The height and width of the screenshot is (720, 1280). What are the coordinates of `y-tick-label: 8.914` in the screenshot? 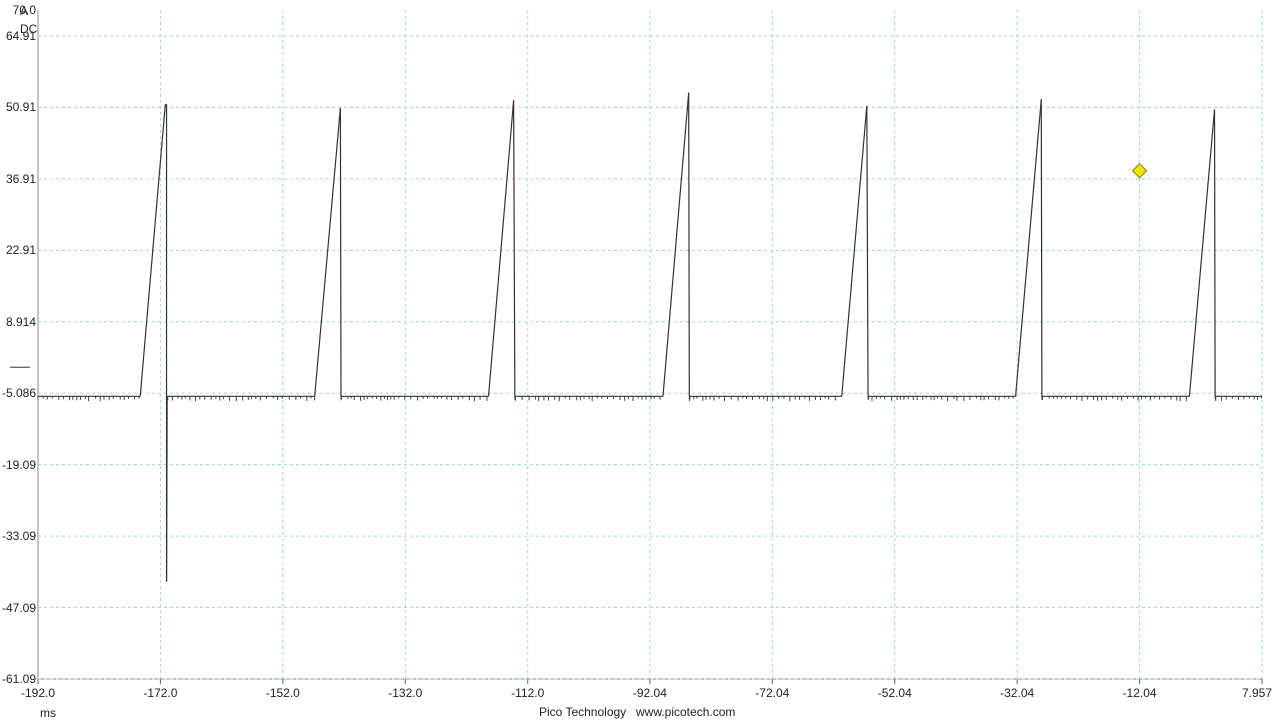 It's located at (20, 321).